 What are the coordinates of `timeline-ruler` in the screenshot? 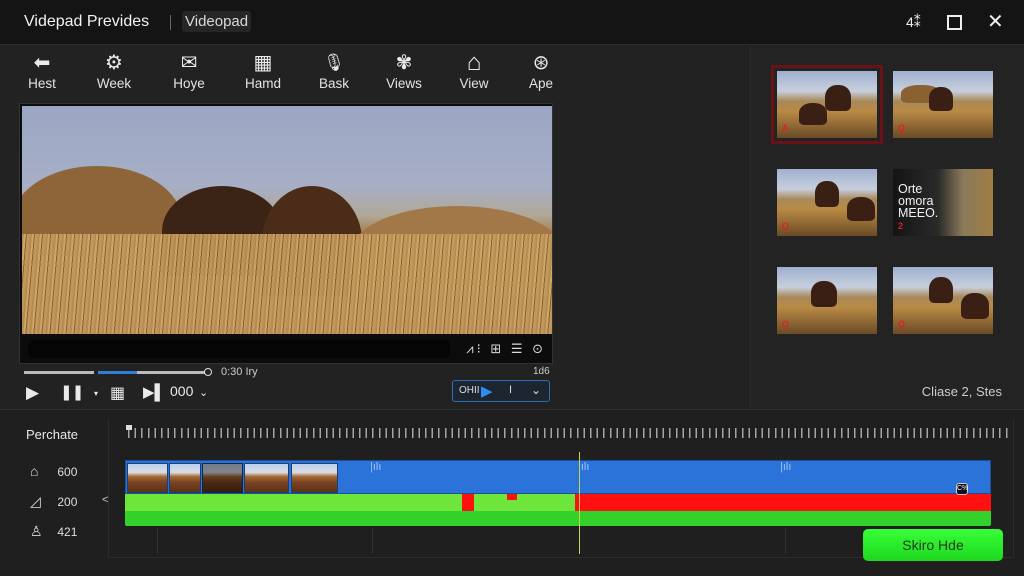 It's located at (569, 433).